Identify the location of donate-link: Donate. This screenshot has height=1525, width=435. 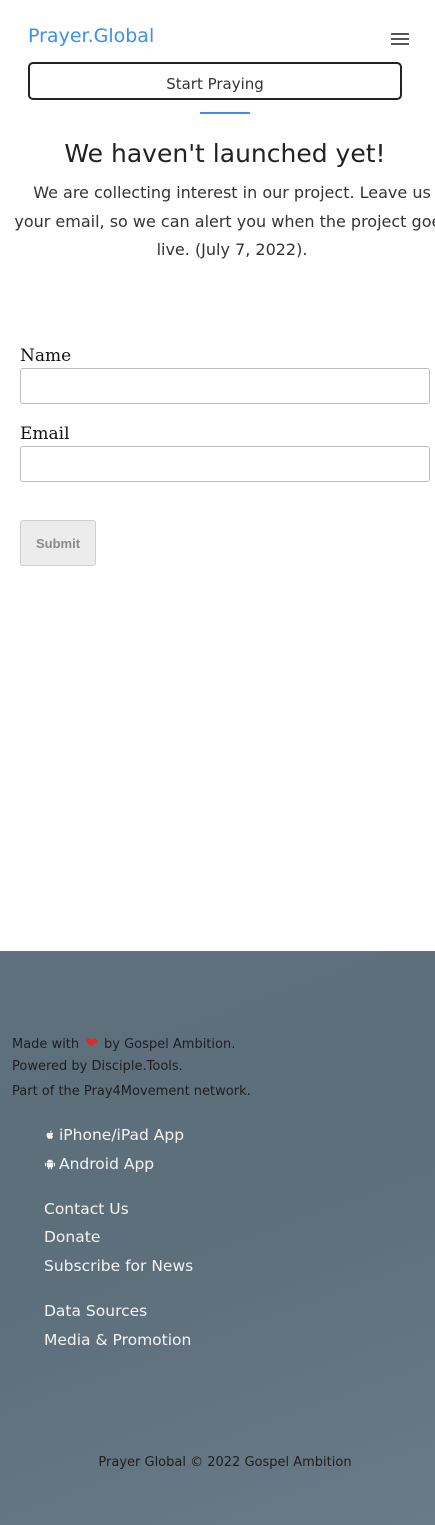
(72, 1237).